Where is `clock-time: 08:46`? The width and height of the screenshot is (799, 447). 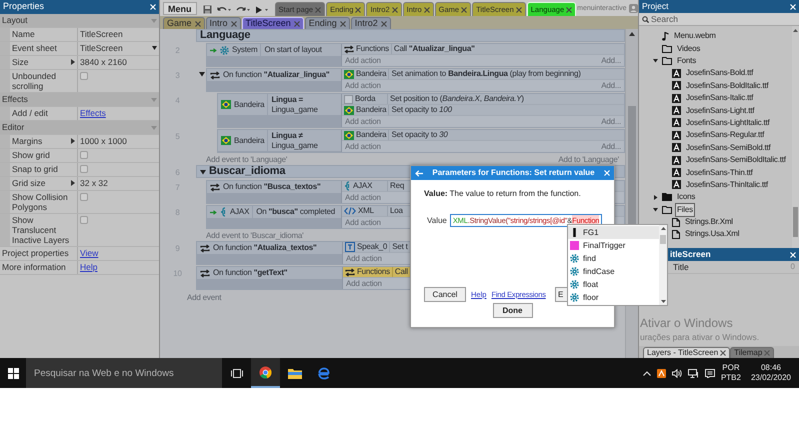
clock-time: 08:46 is located at coordinates (770, 368).